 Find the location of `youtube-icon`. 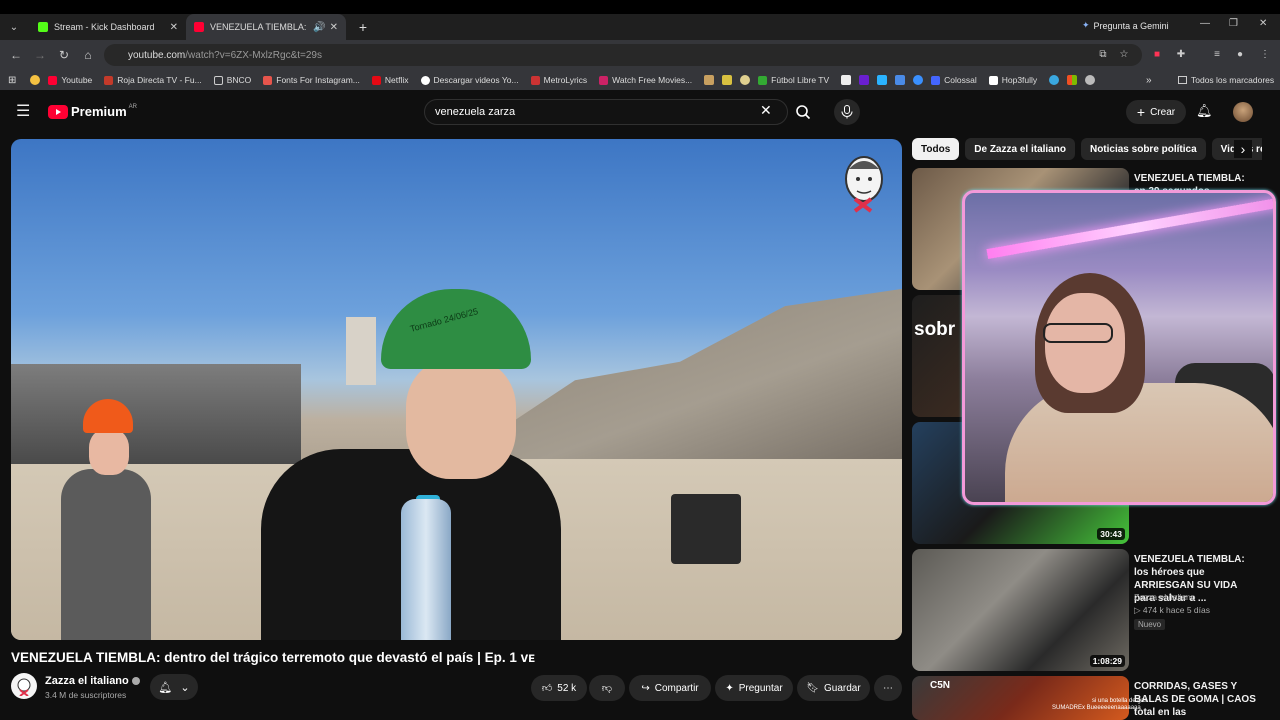

youtube-icon is located at coordinates (53, 80).